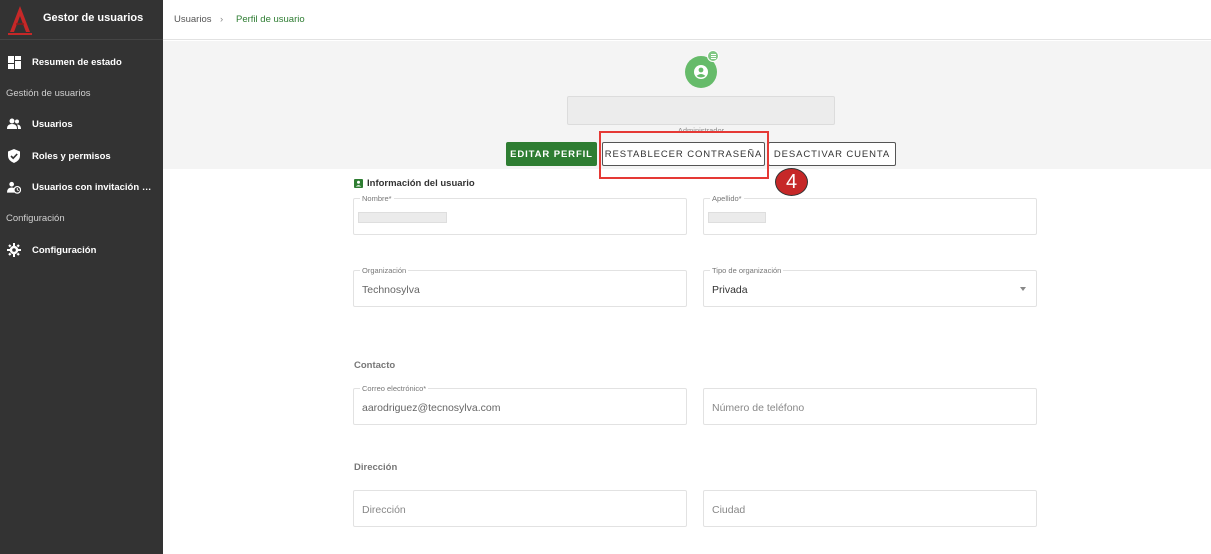 The height and width of the screenshot is (554, 1211). What do you see at coordinates (520, 214) in the screenshot?
I see `nombre-field: Nombre*` at bounding box center [520, 214].